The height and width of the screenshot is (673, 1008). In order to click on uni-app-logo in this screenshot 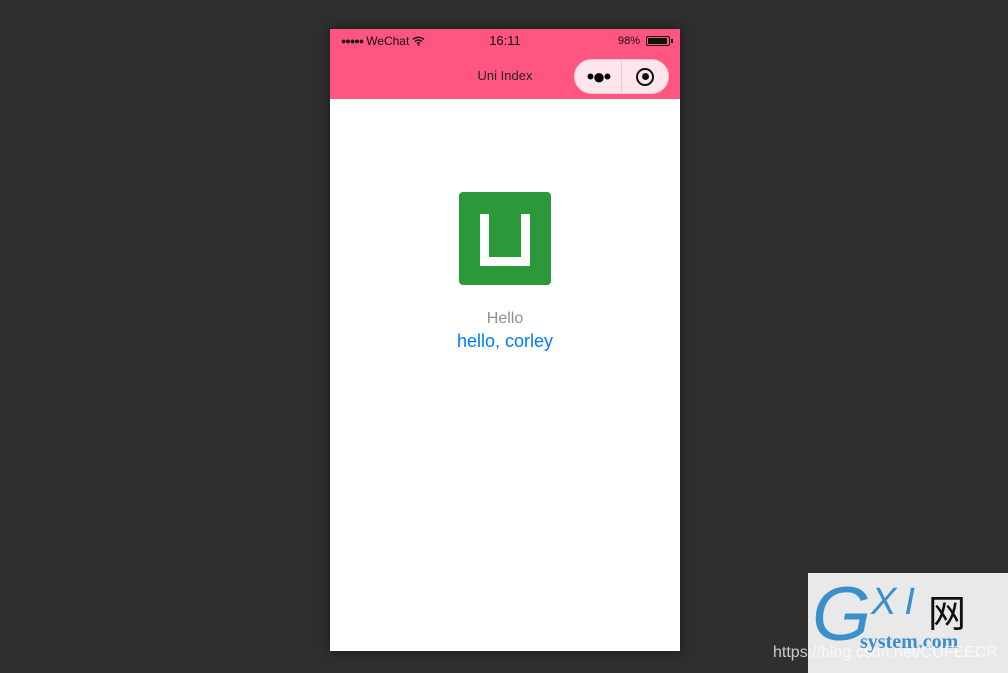, I will do `click(505, 238)`.